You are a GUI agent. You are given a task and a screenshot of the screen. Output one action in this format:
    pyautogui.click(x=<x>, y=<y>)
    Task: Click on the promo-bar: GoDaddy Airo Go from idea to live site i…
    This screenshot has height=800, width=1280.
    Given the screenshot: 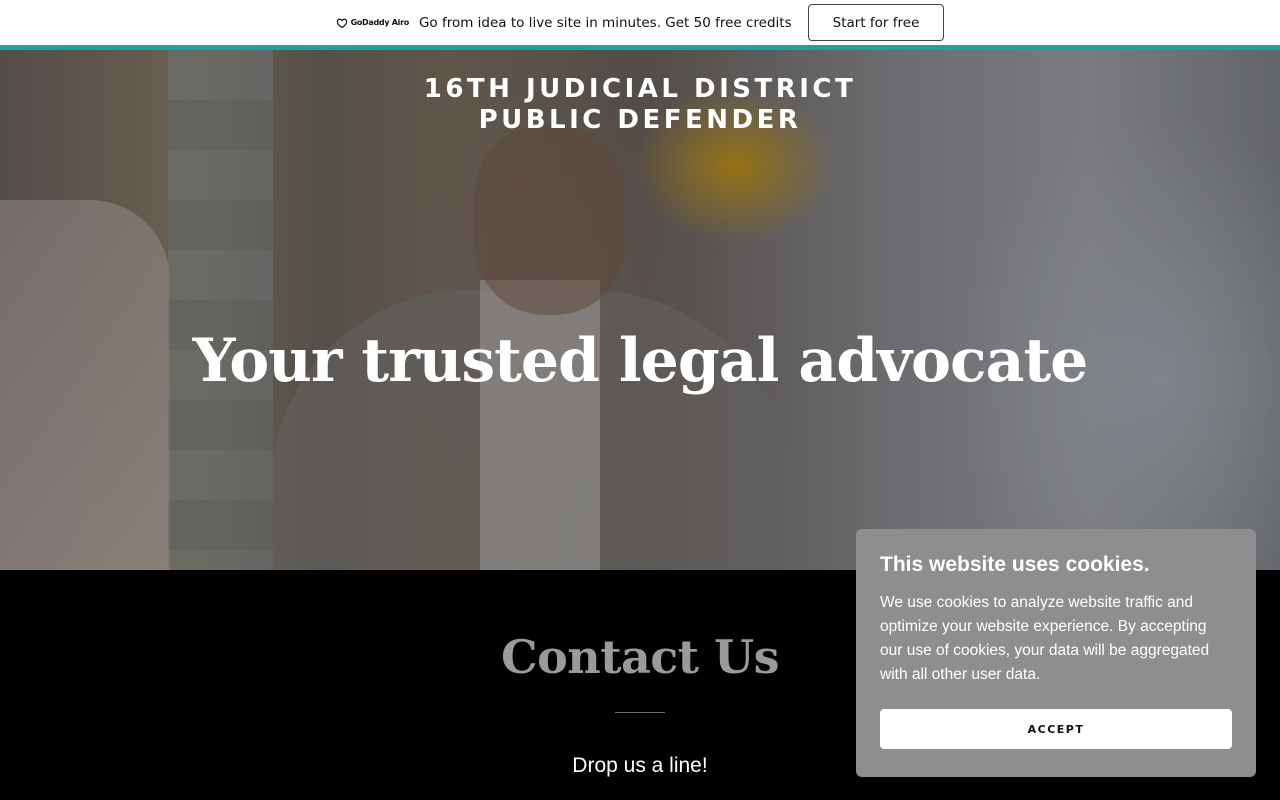 What is the action you would take?
    pyautogui.click(x=640, y=25)
    